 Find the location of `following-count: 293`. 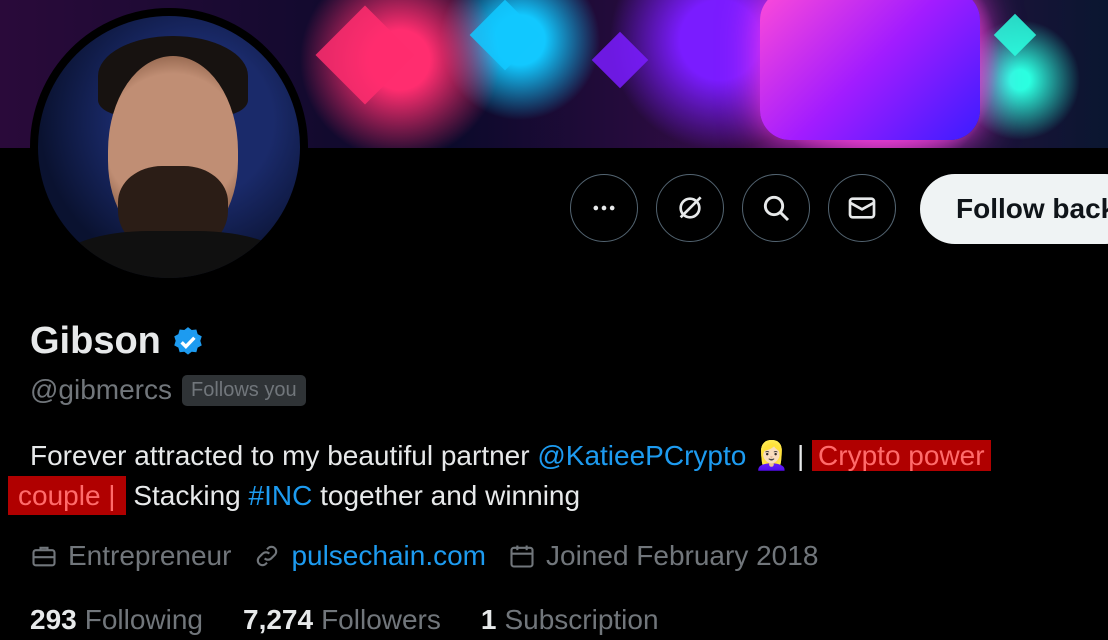

following-count: 293 is located at coordinates (53, 619).